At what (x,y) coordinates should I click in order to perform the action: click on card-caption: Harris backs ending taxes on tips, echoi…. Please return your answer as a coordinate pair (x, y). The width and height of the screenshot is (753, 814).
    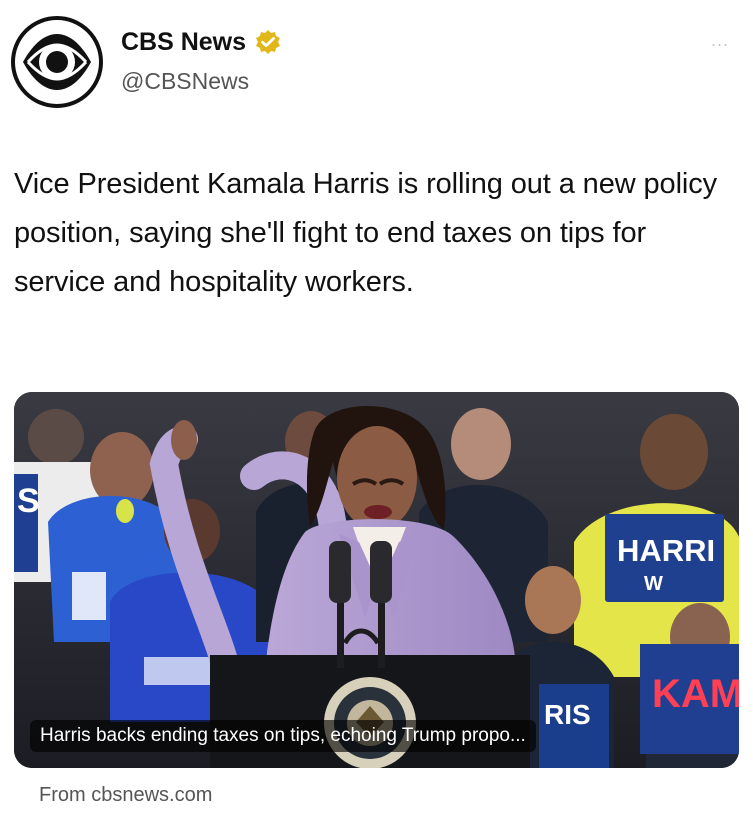
    Looking at the image, I should click on (283, 736).